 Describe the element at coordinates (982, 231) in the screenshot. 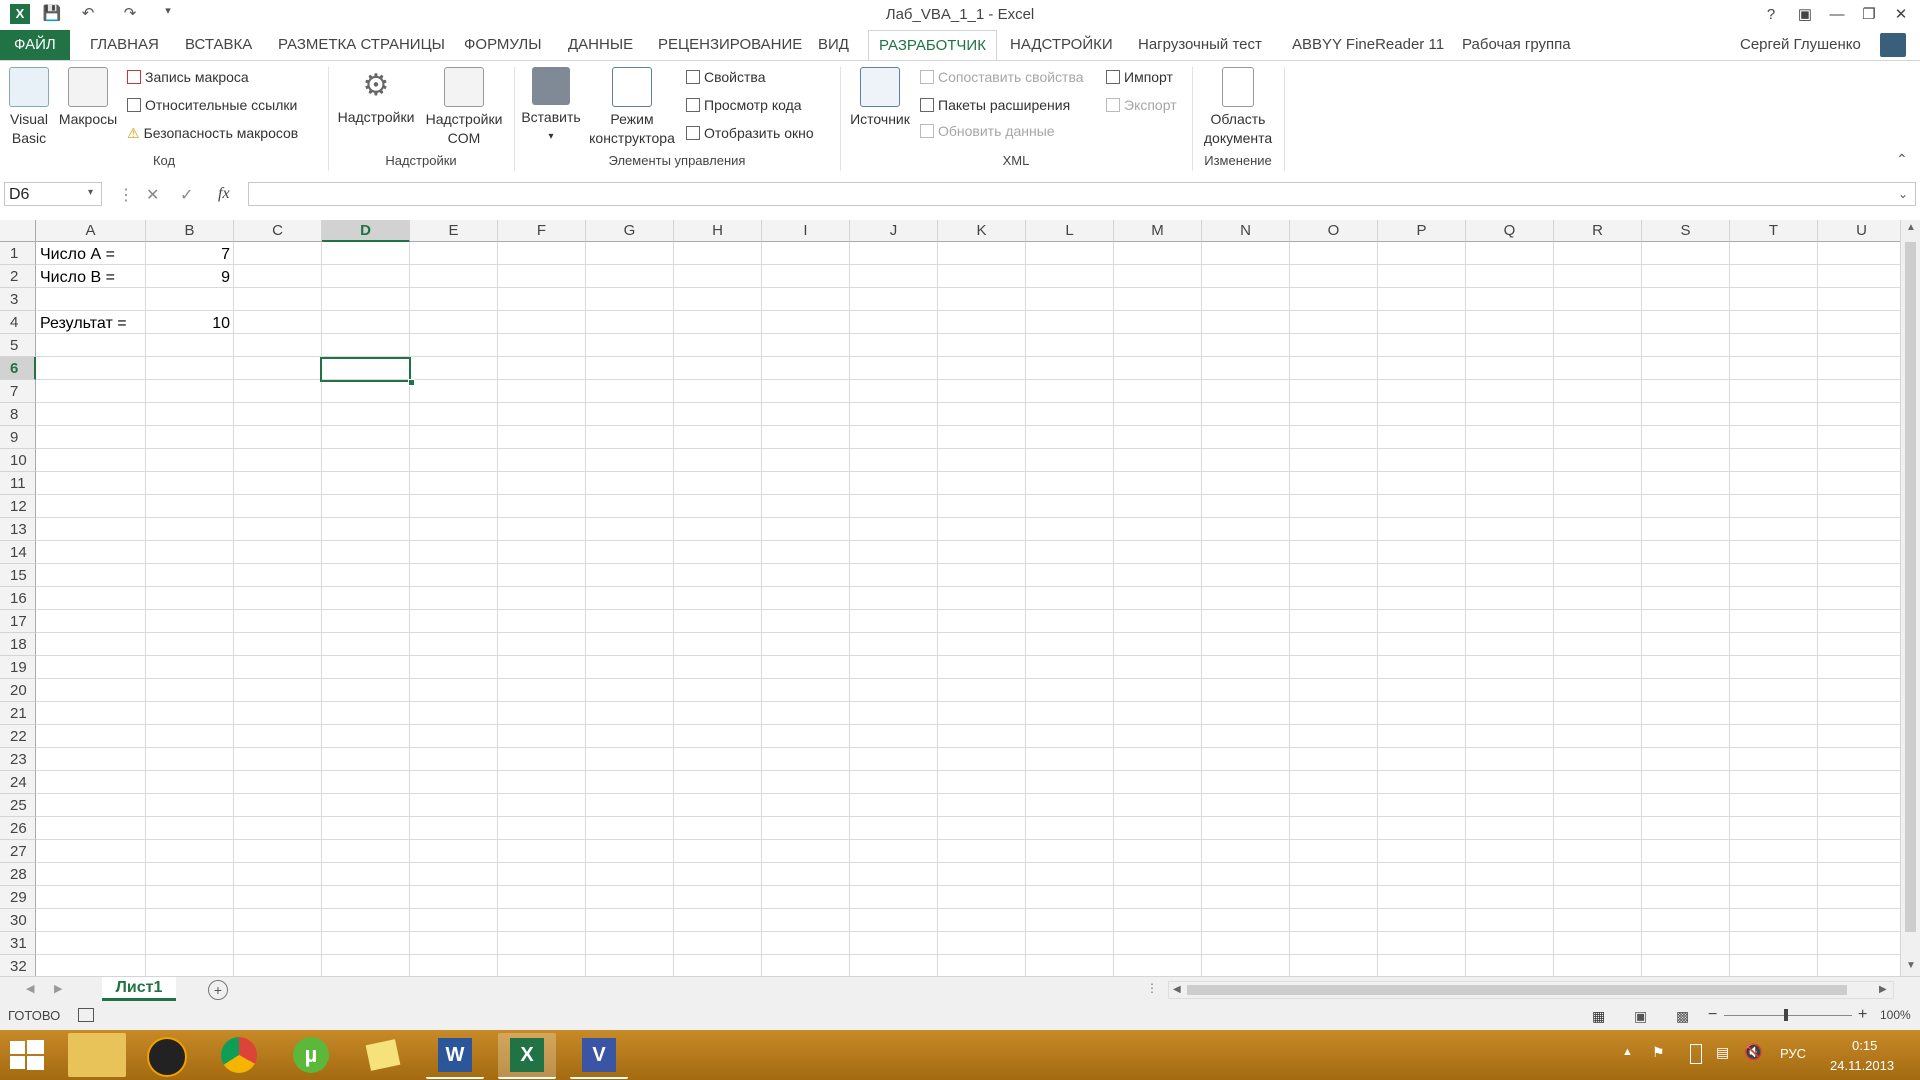

I see `column-header-k: K` at that location.